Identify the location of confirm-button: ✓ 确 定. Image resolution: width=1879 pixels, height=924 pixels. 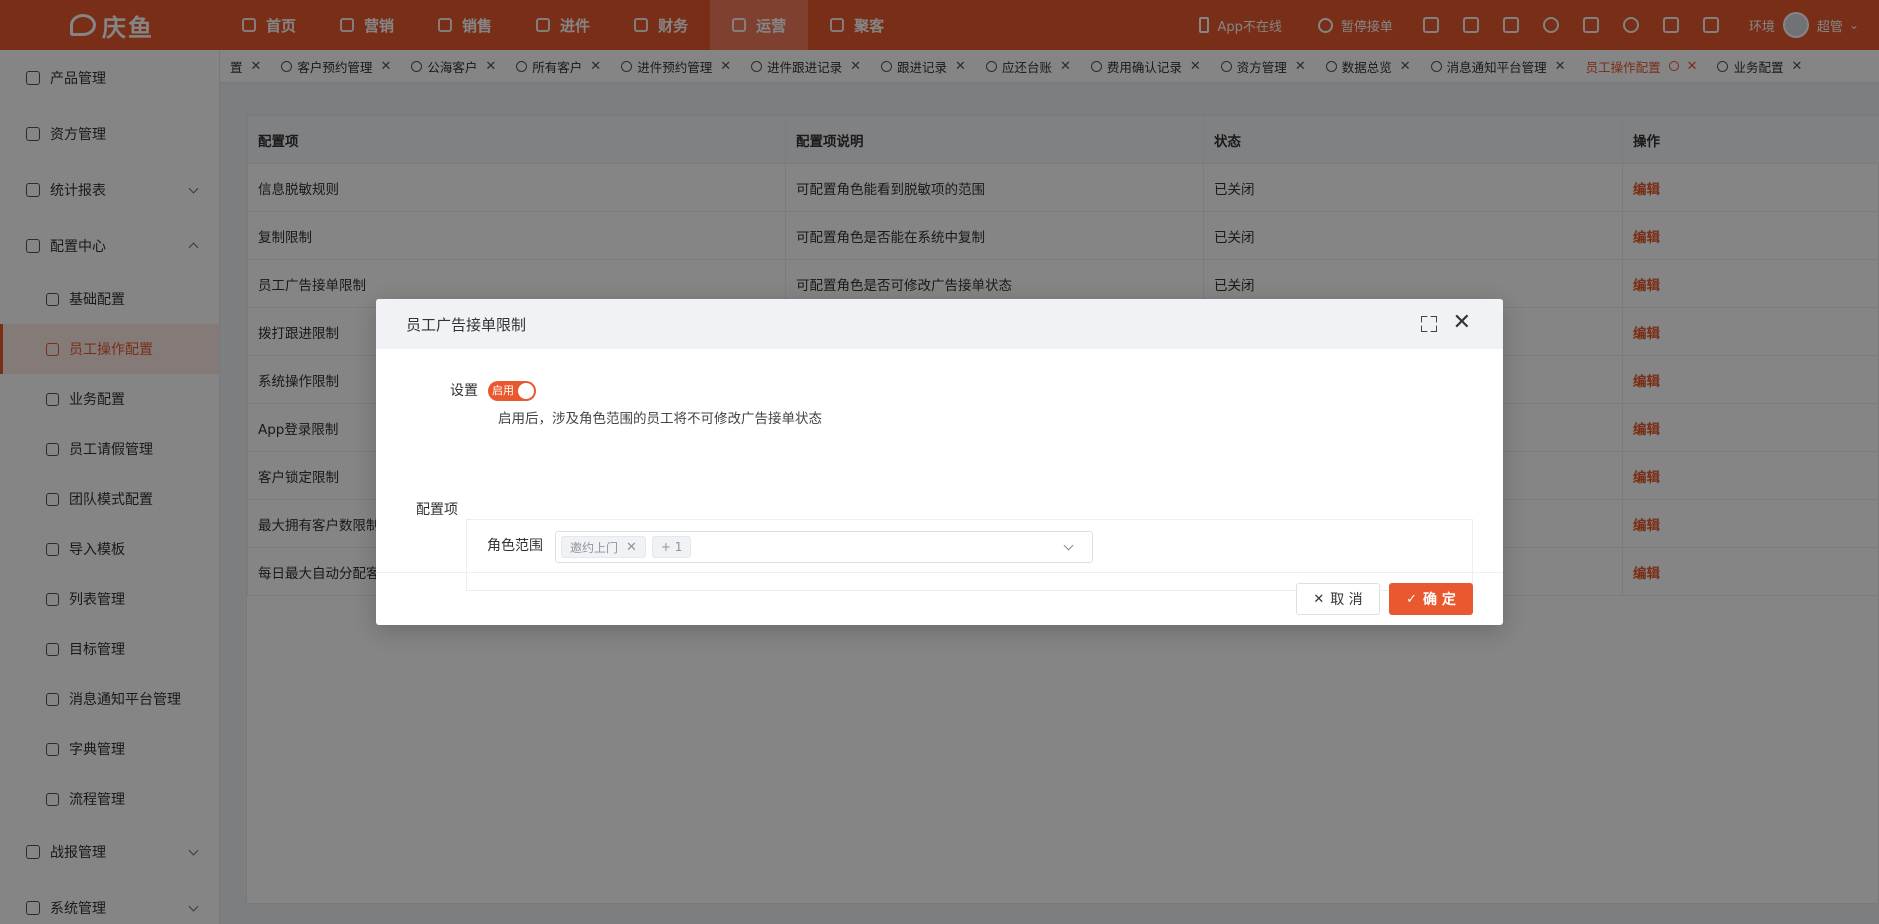
(1431, 599).